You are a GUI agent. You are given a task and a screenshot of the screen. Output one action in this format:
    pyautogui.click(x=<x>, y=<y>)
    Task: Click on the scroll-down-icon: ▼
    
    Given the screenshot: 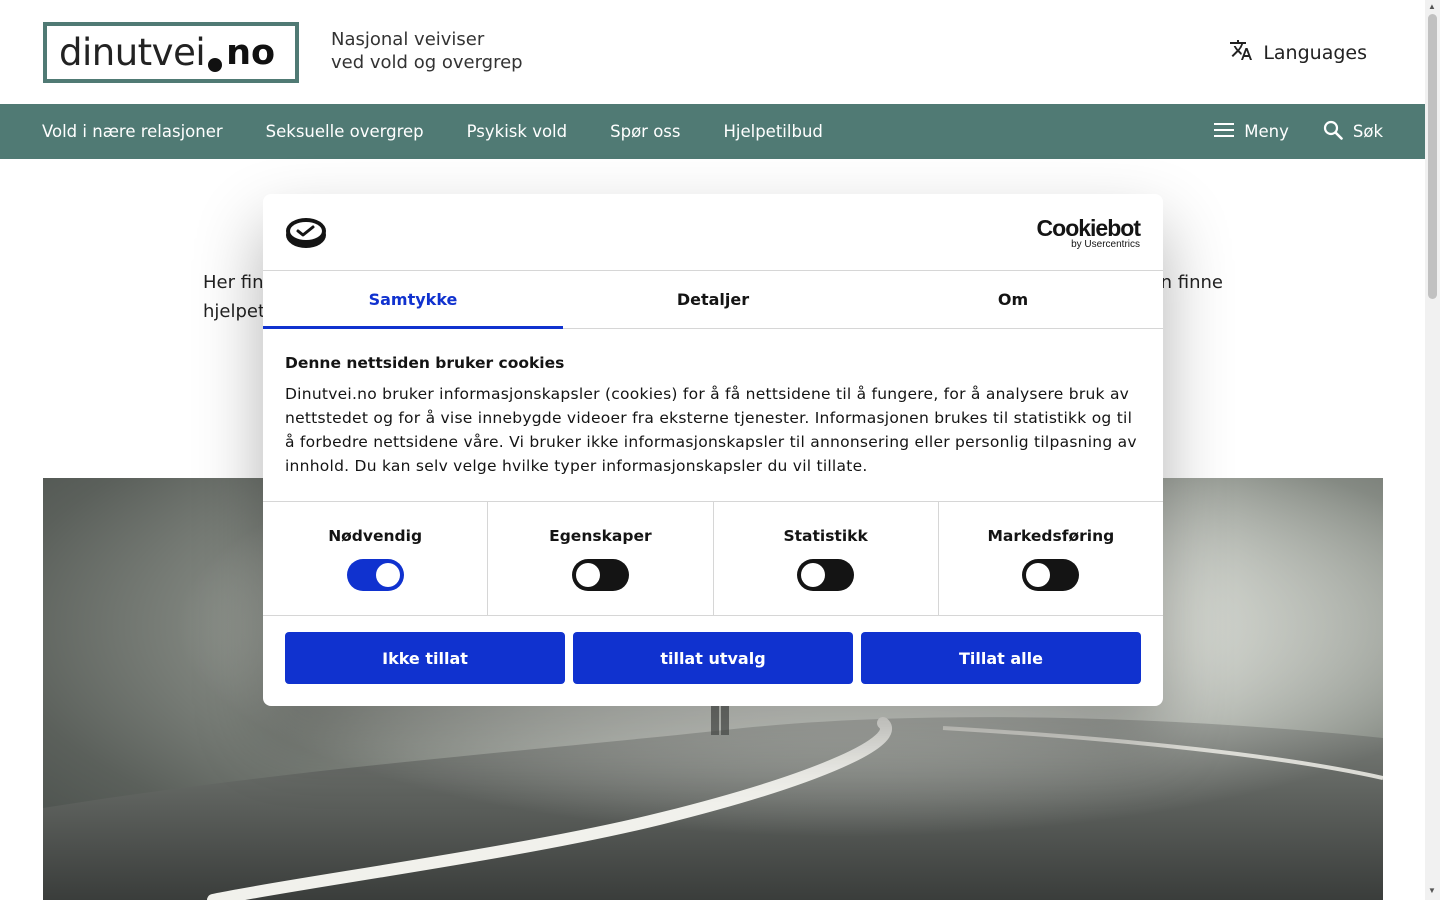 What is the action you would take?
    pyautogui.click(x=1432, y=890)
    